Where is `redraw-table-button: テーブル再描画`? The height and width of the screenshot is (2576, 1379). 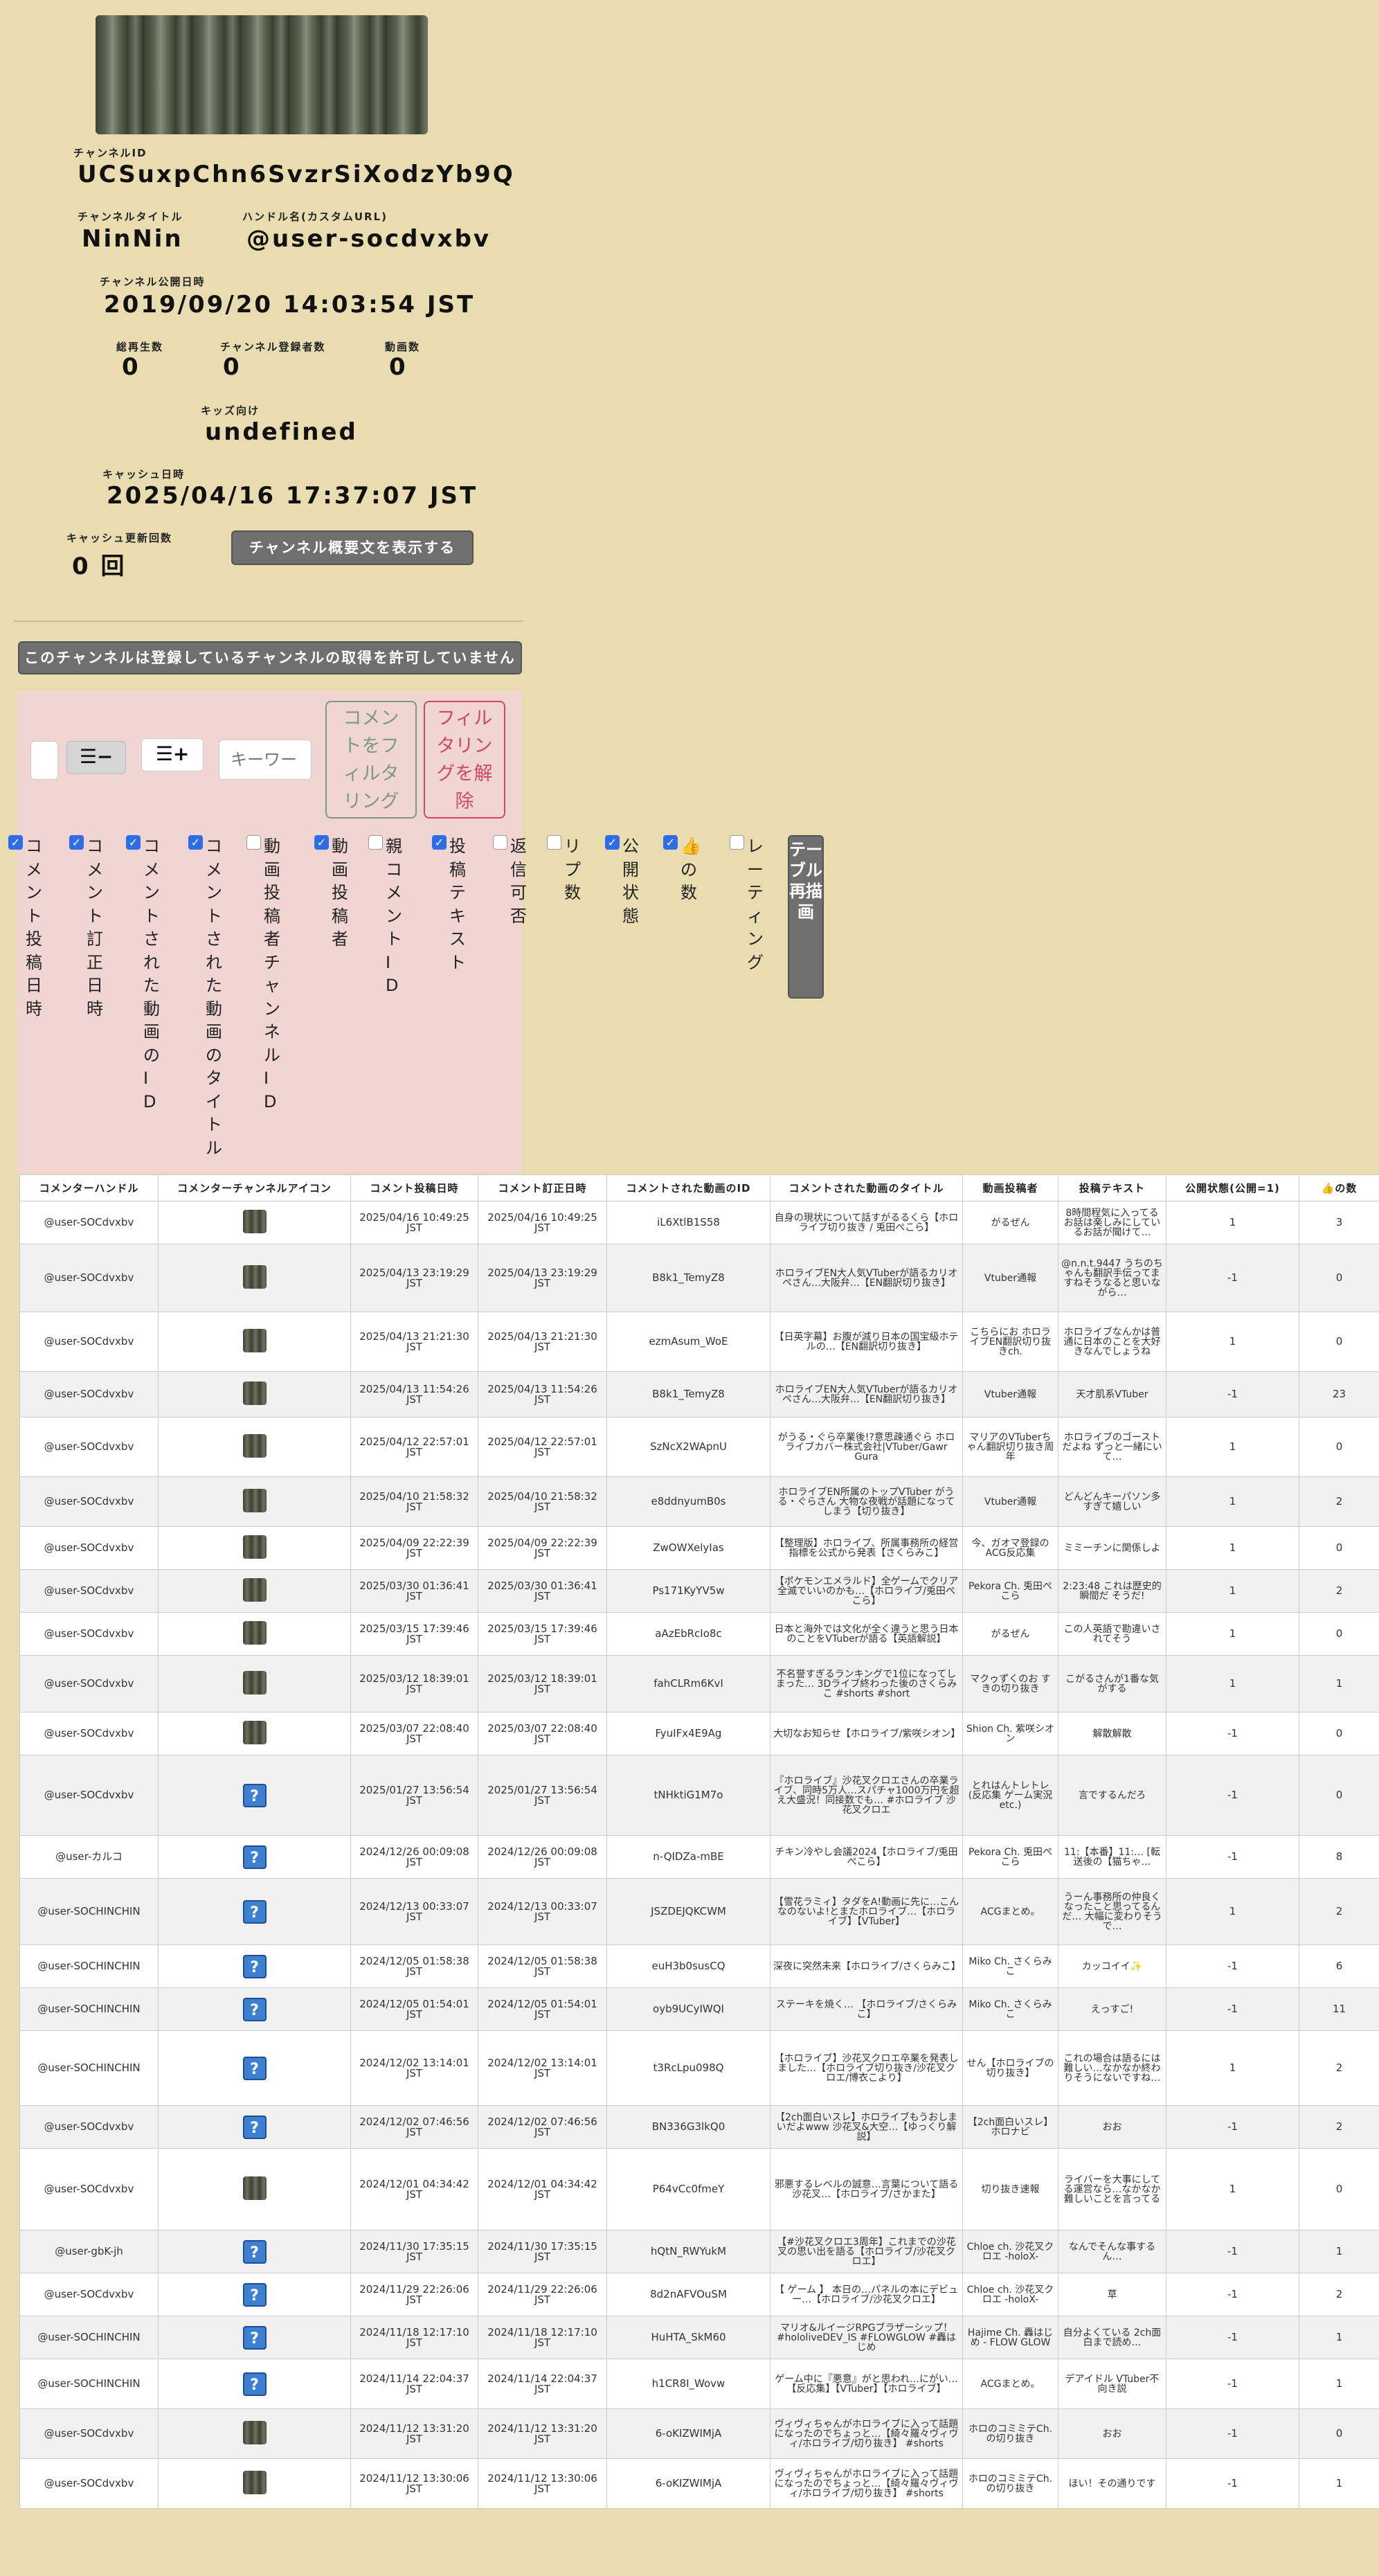
redraw-table-button: テーブル再描画 is located at coordinates (806, 917).